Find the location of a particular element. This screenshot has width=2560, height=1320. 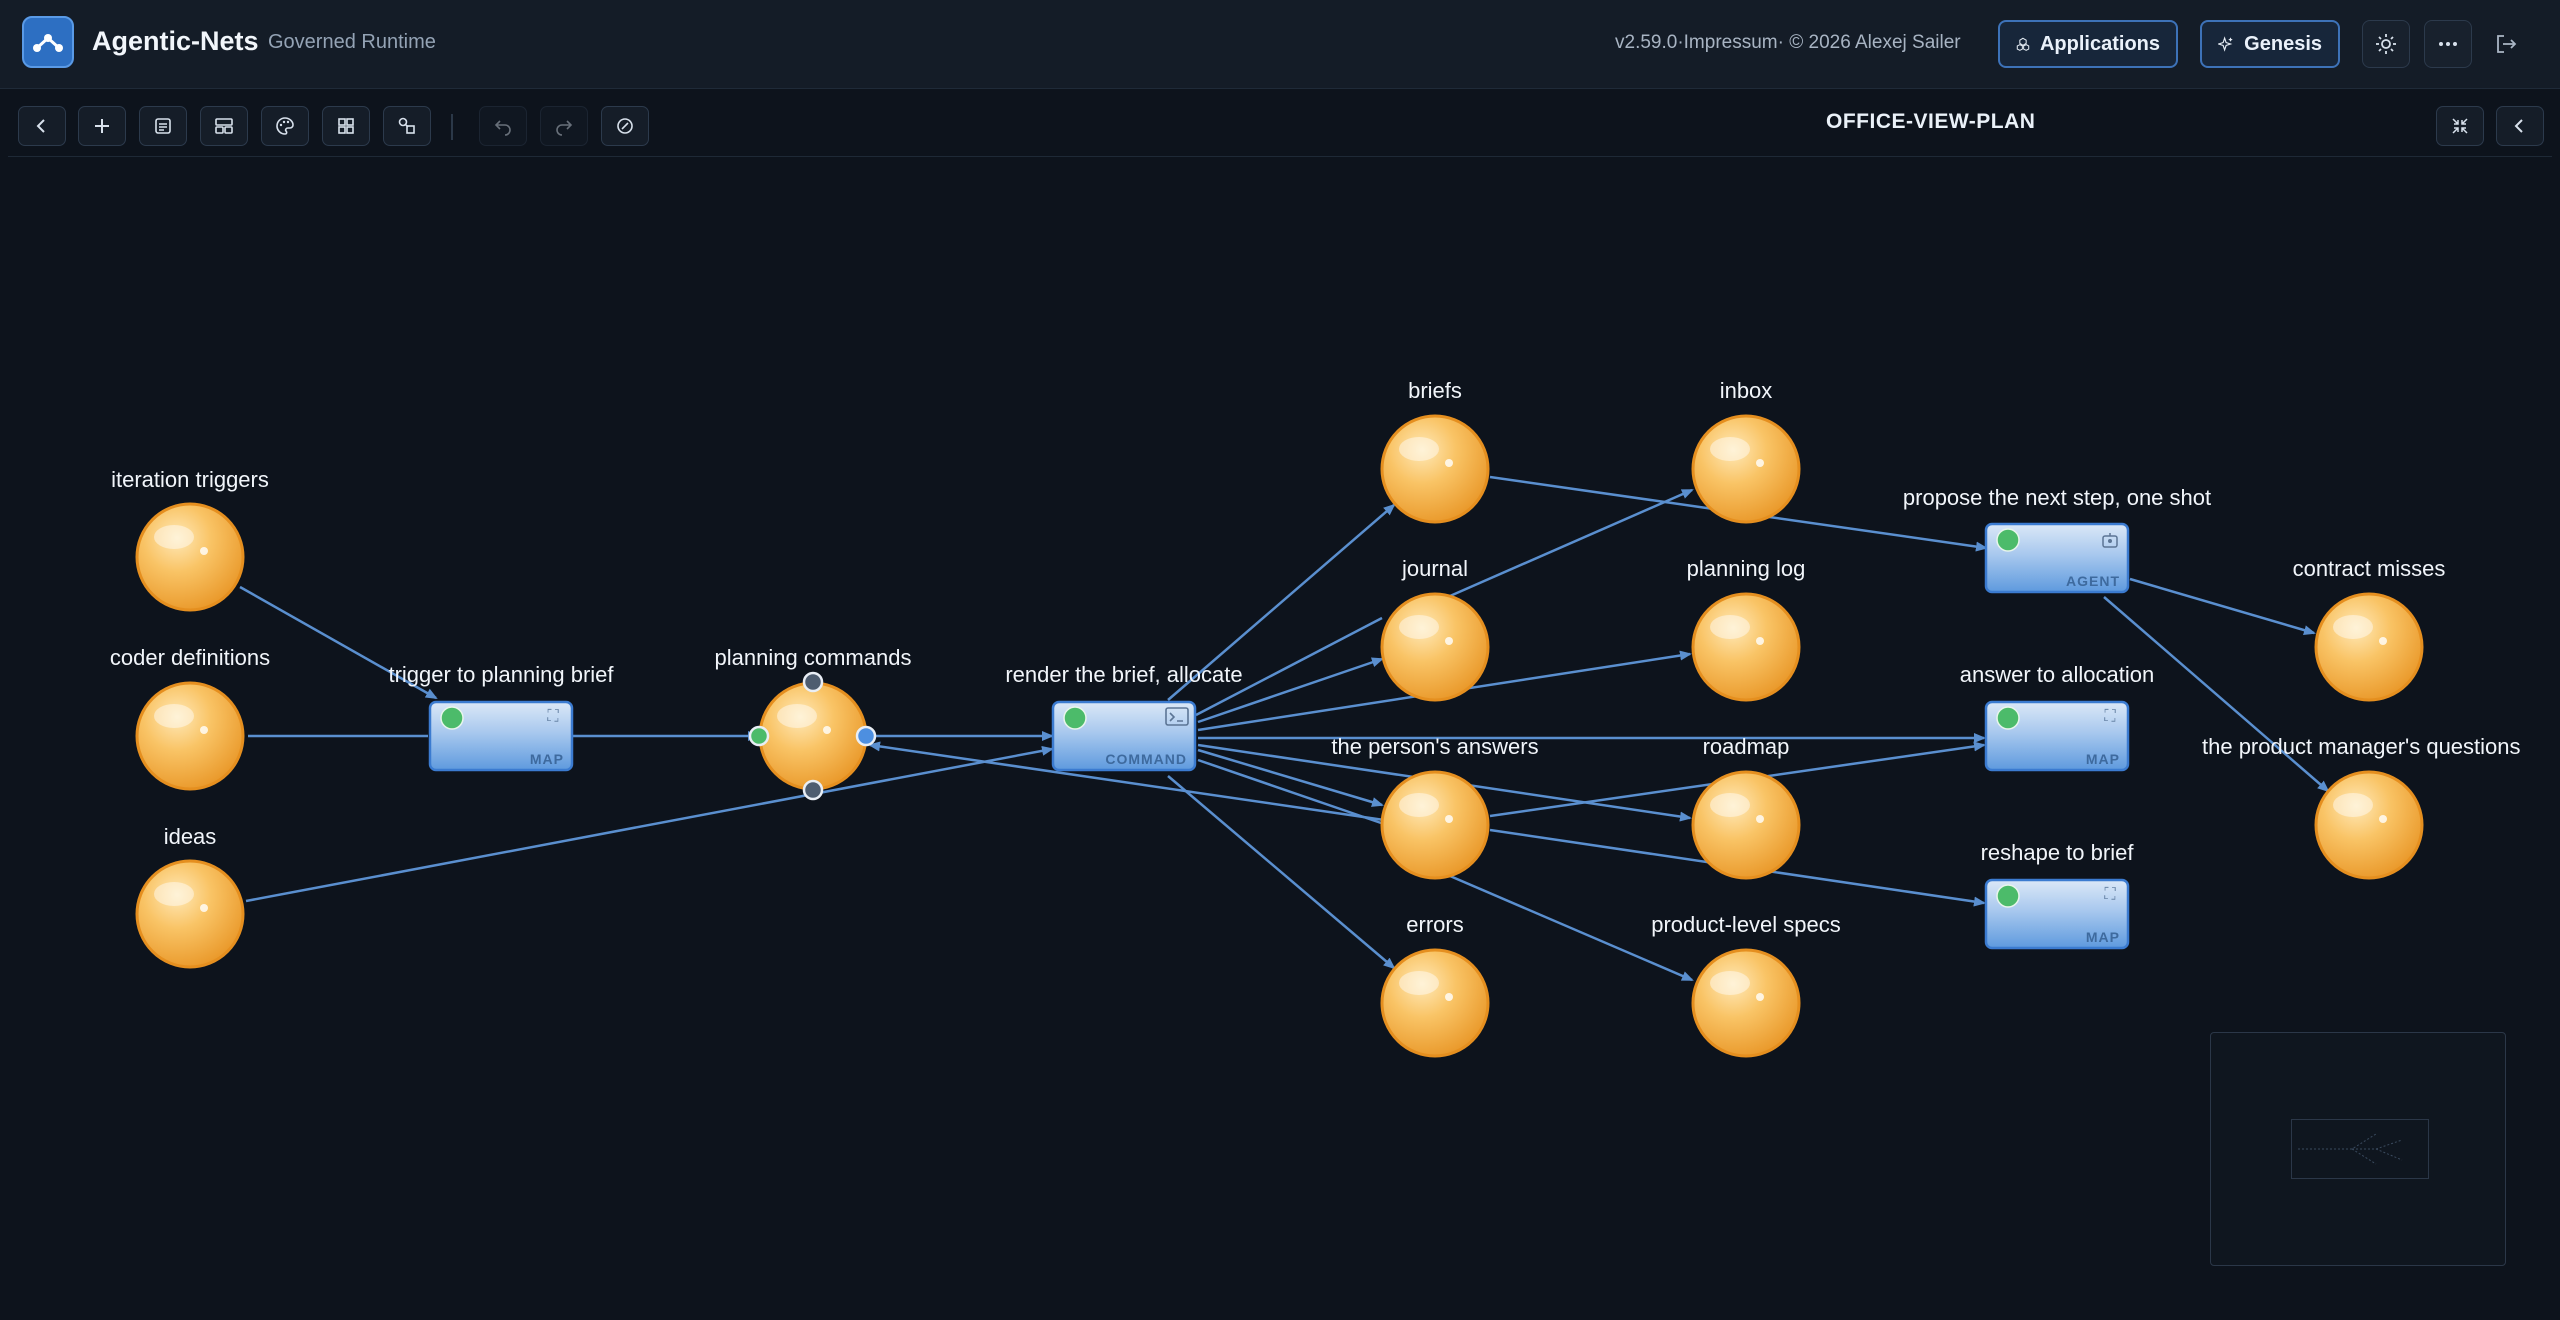

redo-icon is located at coordinates (564, 128).